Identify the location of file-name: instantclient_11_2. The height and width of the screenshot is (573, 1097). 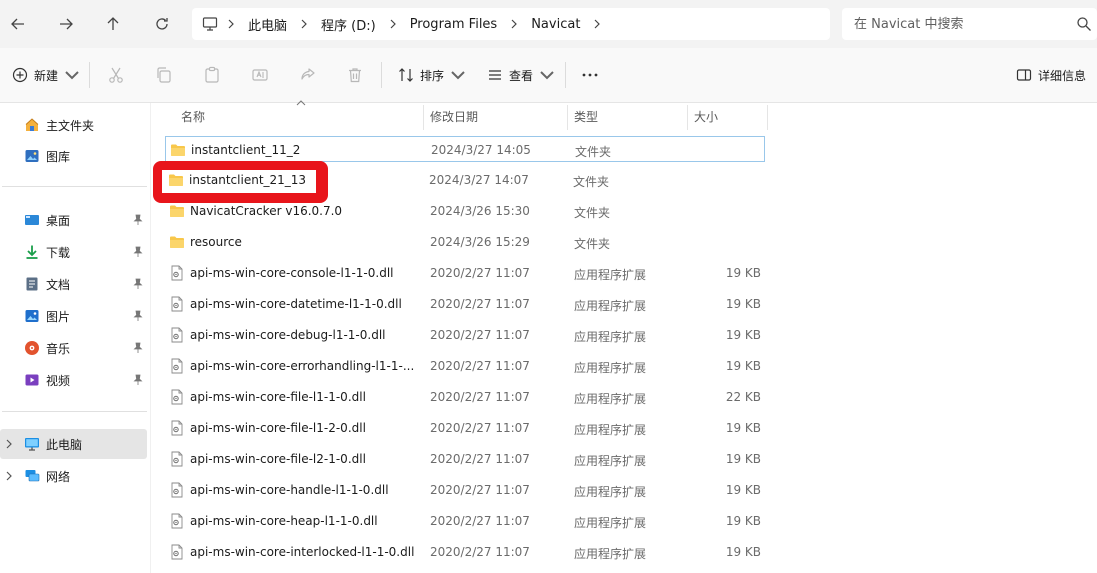
(246, 150).